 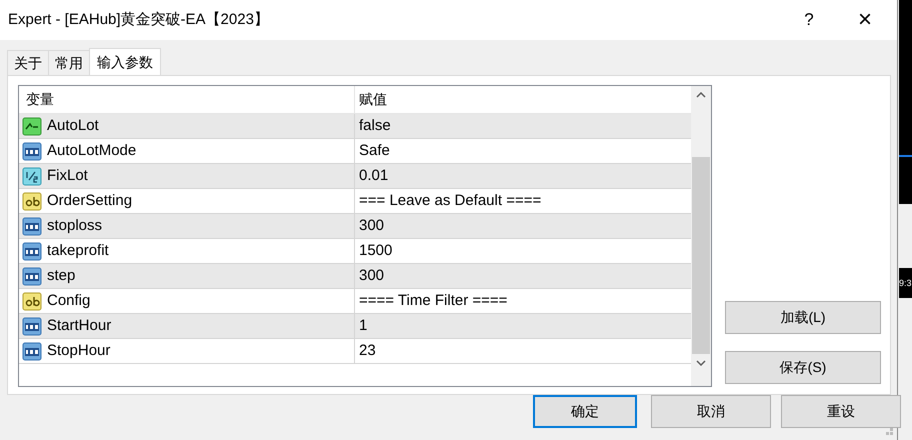 I want to click on parameter-name: FixLot, so click(x=67, y=176).